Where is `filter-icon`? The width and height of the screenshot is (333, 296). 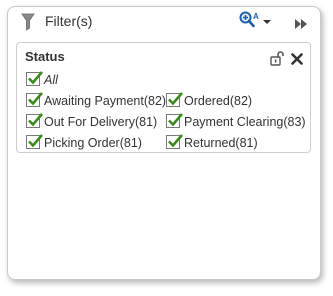
filter-icon is located at coordinates (28, 22).